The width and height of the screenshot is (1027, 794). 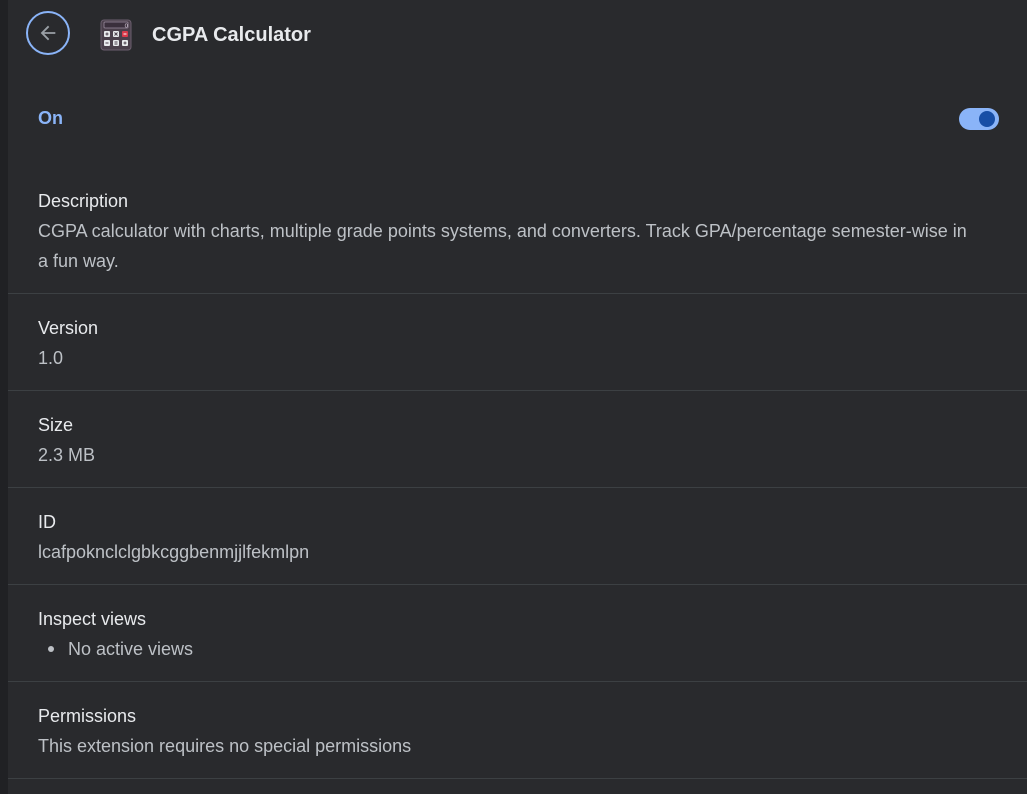 What do you see at coordinates (116, 35) in the screenshot?
I see `calculator-icon: 0` at bounding box center [116, 35].